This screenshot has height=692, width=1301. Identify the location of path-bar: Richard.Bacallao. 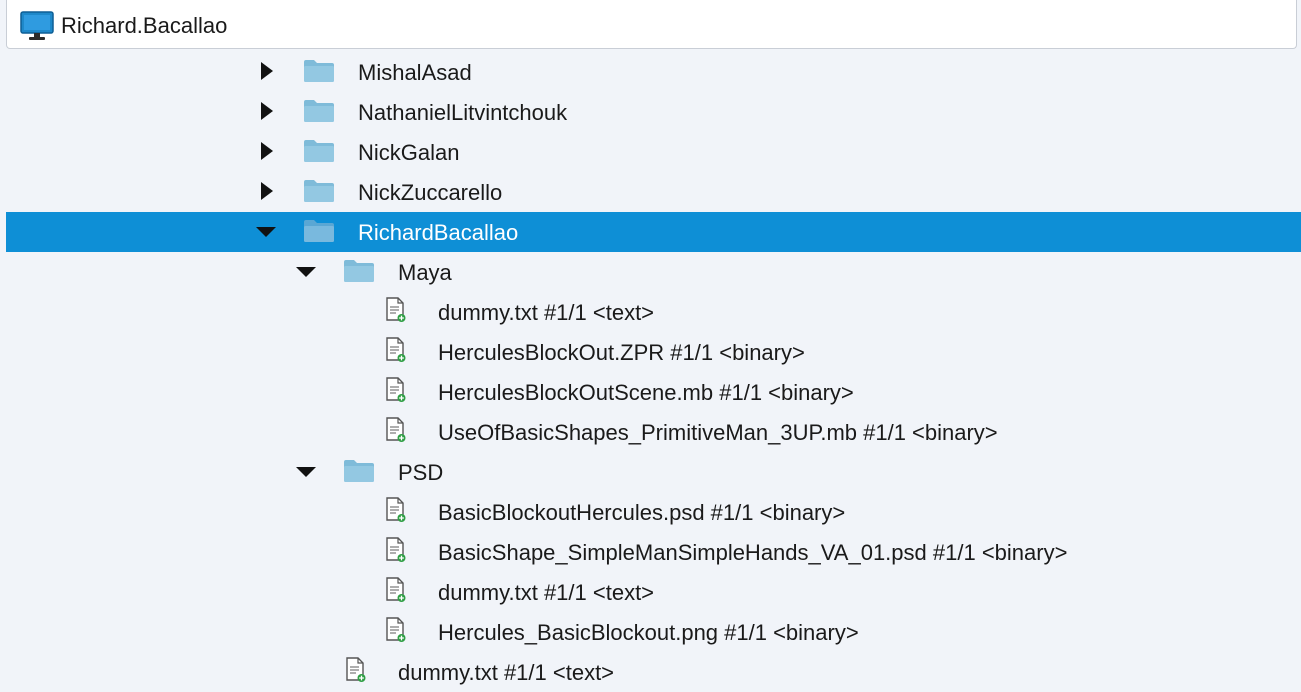
(651, 24).